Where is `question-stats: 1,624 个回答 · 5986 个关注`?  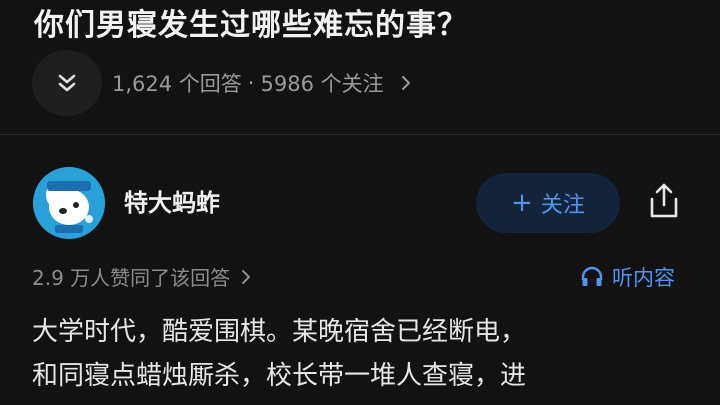 question-stats: 1,624 个回答 · 5986 个关注 is located at coordinates (262, 83).